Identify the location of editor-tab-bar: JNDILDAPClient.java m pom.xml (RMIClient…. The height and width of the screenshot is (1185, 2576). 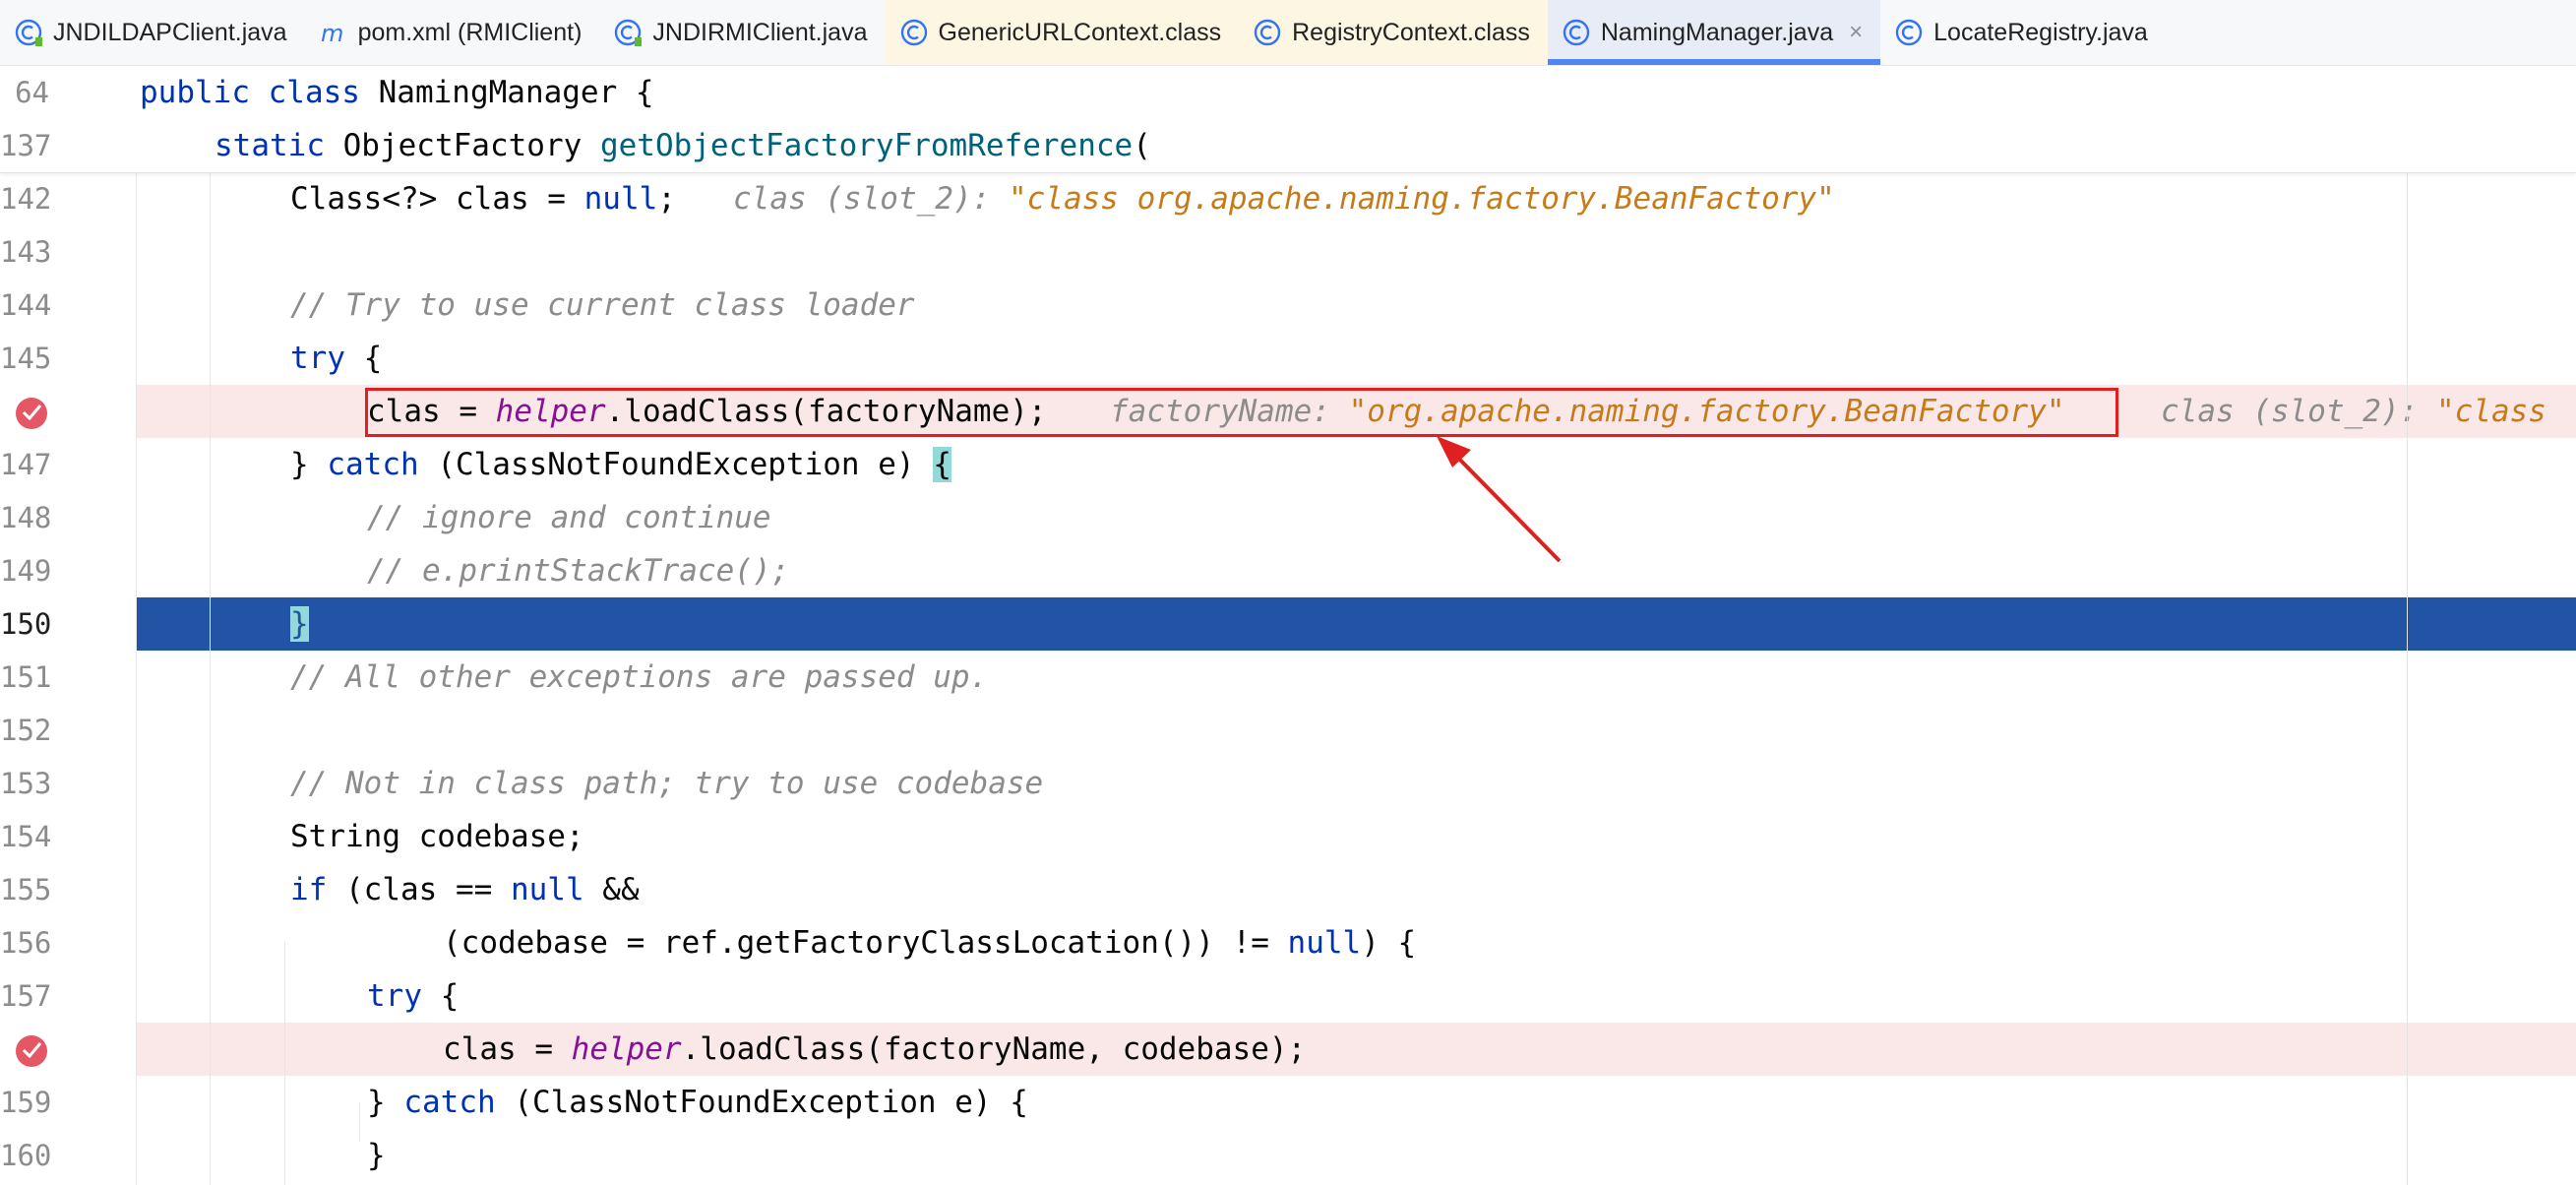
(1288, 33).